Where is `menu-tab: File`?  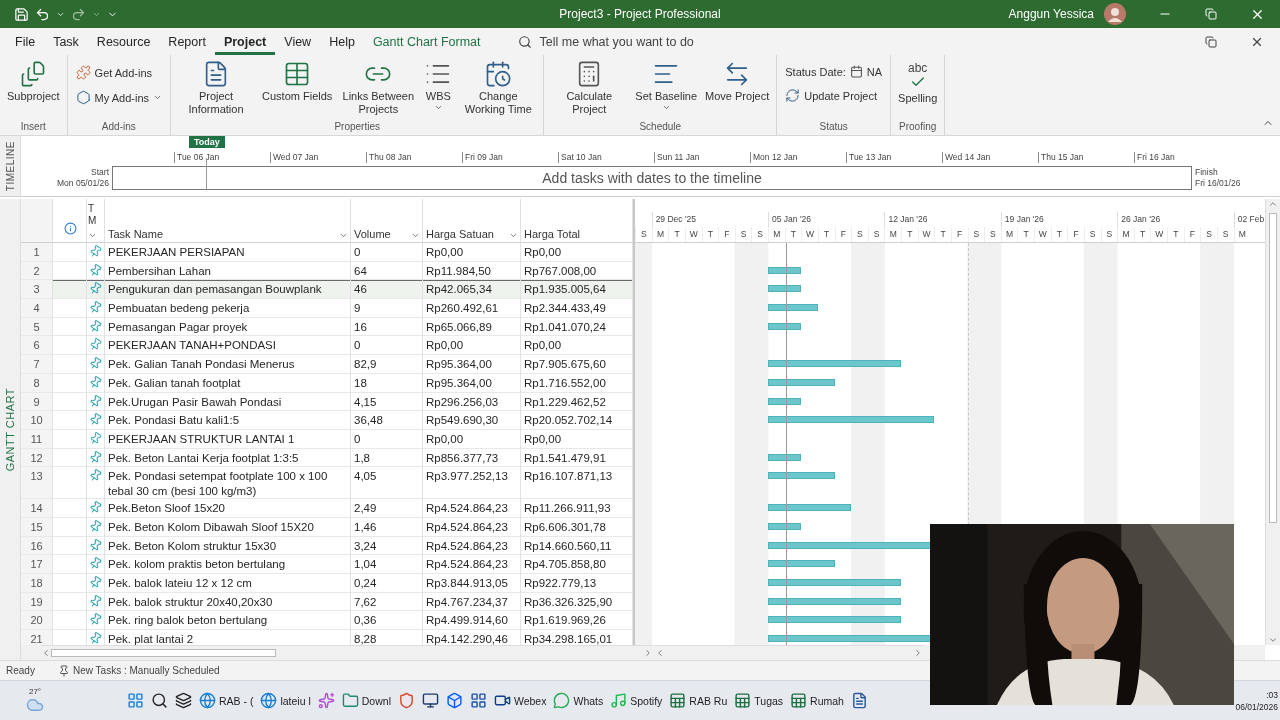
menu-tab: File is located at coordinates (25, 43).